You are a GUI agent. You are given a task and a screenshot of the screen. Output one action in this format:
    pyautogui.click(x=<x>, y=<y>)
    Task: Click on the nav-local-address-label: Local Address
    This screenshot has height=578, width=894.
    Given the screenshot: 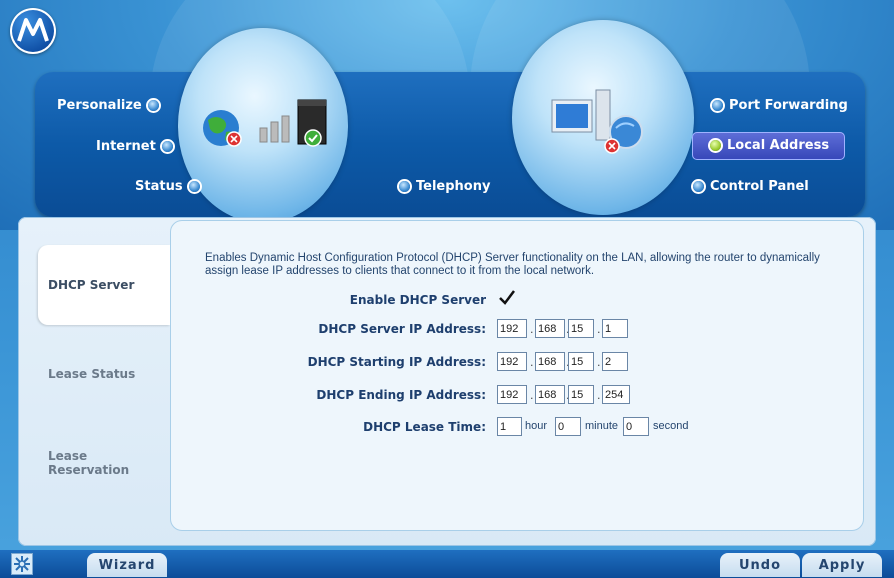 What is the action you would take?
    pyautogui.click(x=778, y=145)
    